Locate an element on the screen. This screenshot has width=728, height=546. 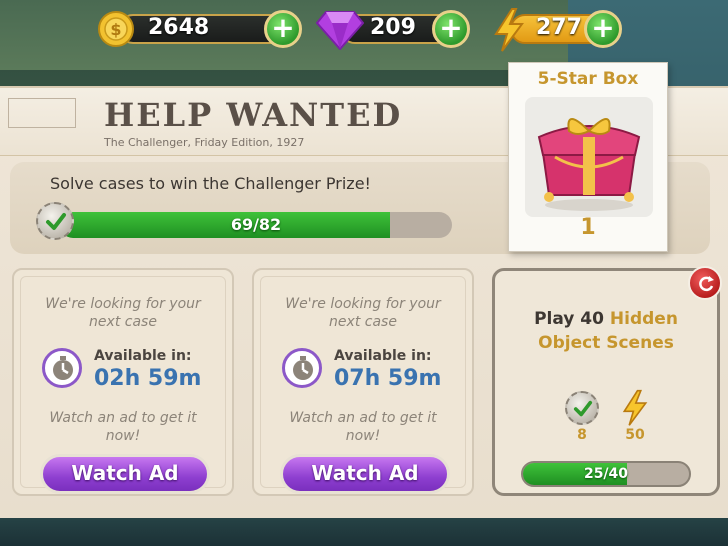
task-title-highlight-1: Hidden is located at coordinates (643, 319).